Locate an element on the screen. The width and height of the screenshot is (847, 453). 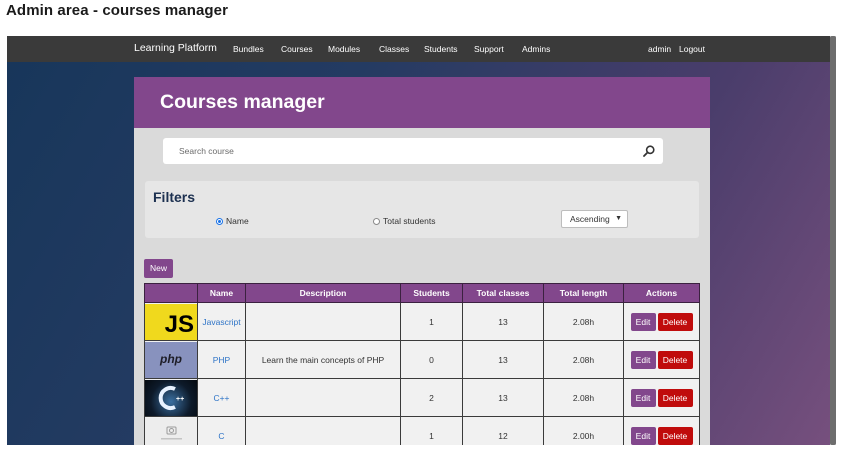
chevron-down-icon: ▼ is located at coordinates (618, 218).